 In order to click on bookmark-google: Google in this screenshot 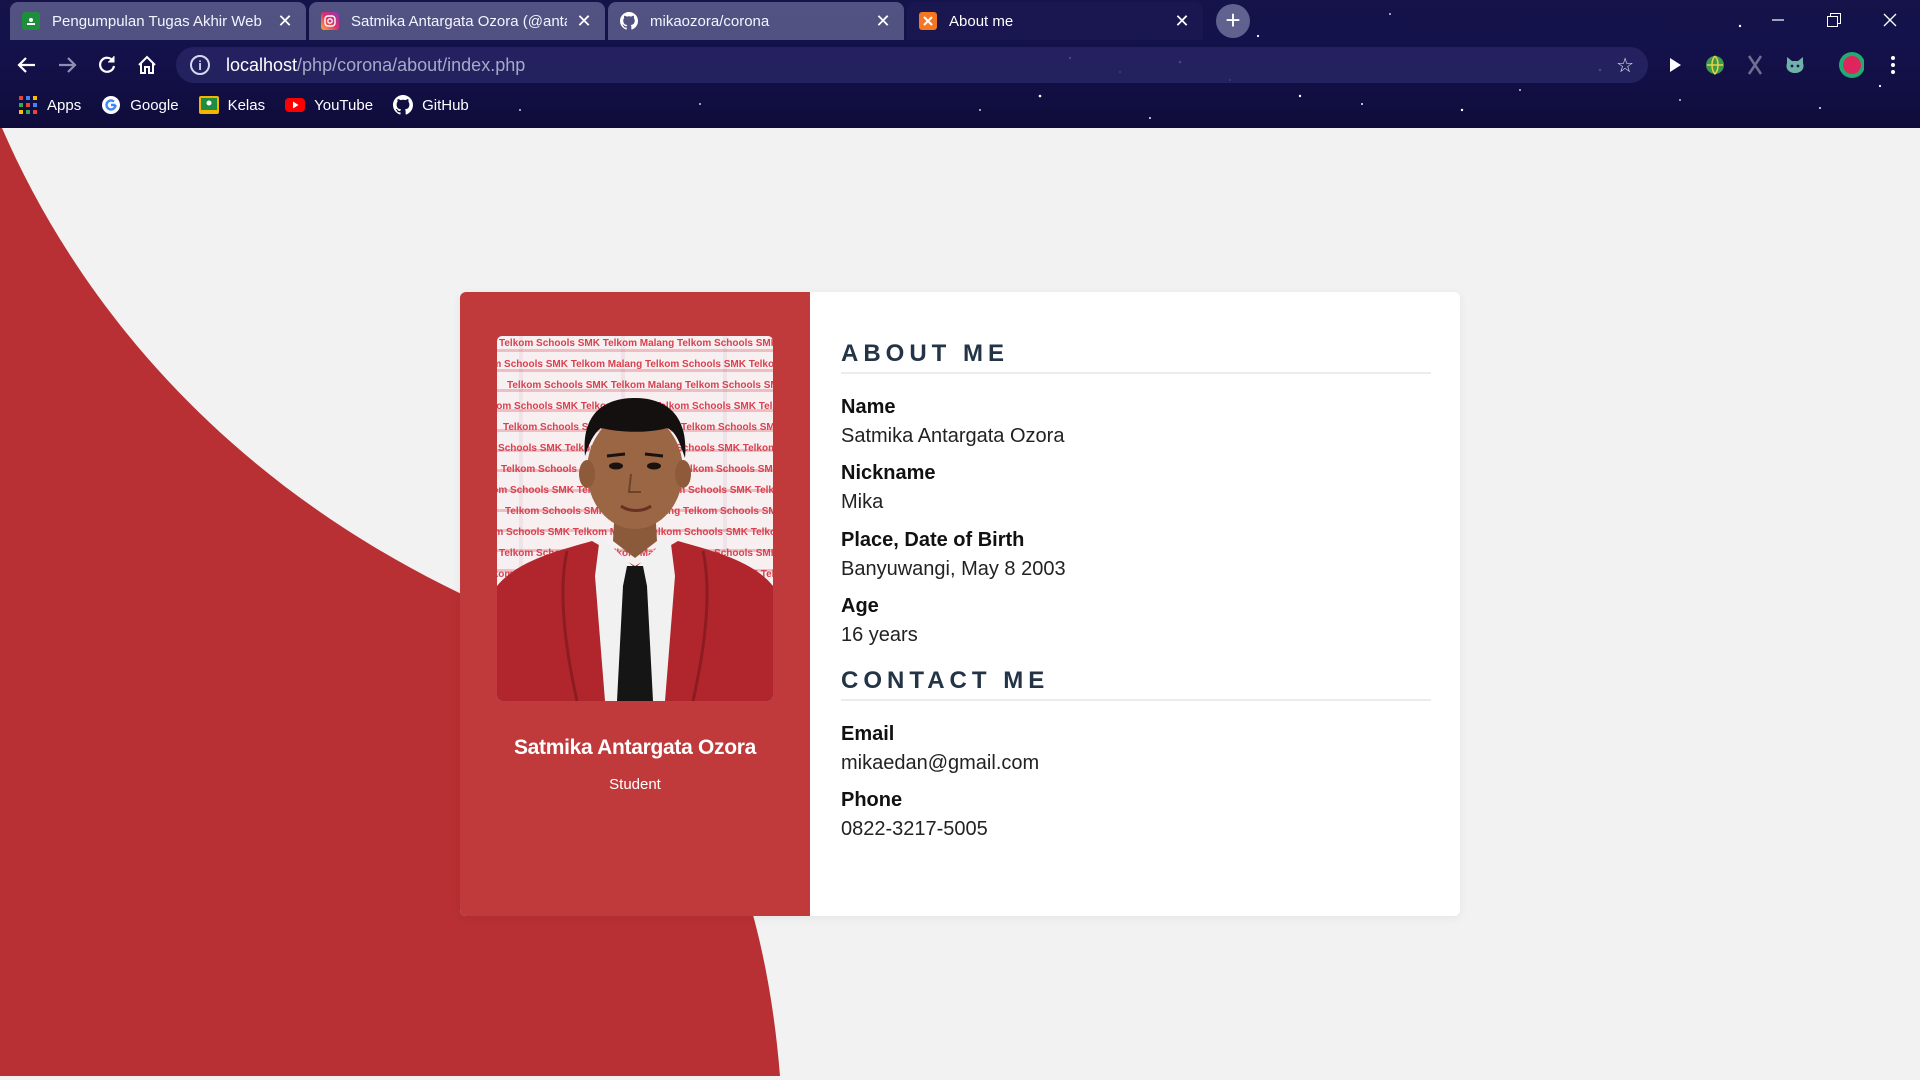, I will do `click(140, 105)`.